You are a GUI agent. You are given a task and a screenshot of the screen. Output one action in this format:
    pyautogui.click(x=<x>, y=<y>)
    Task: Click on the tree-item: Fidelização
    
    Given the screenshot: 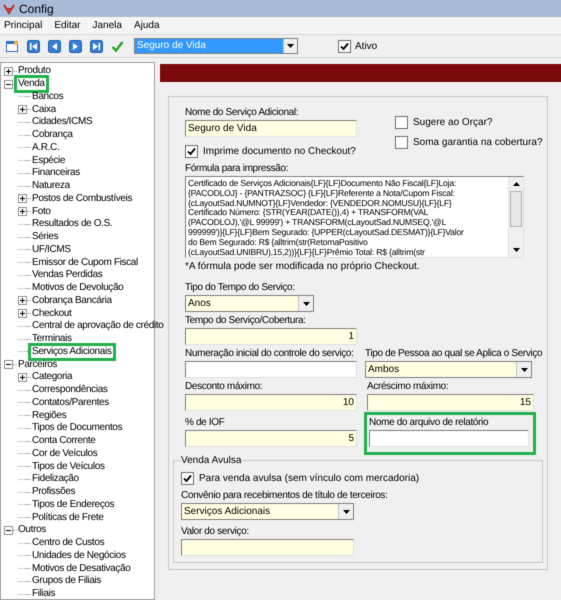 What is the action you would take?
    pyautogui.click(x=55, y=479)
    